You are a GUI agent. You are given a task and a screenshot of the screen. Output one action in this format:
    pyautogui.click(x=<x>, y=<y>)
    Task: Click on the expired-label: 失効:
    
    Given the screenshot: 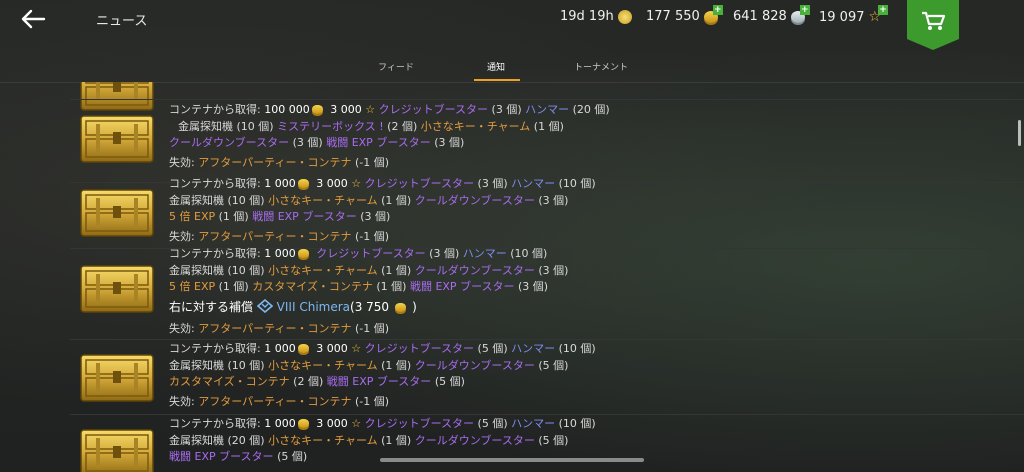 What is the action you would take?
    pyautogui.click(x=182, y=236)
    